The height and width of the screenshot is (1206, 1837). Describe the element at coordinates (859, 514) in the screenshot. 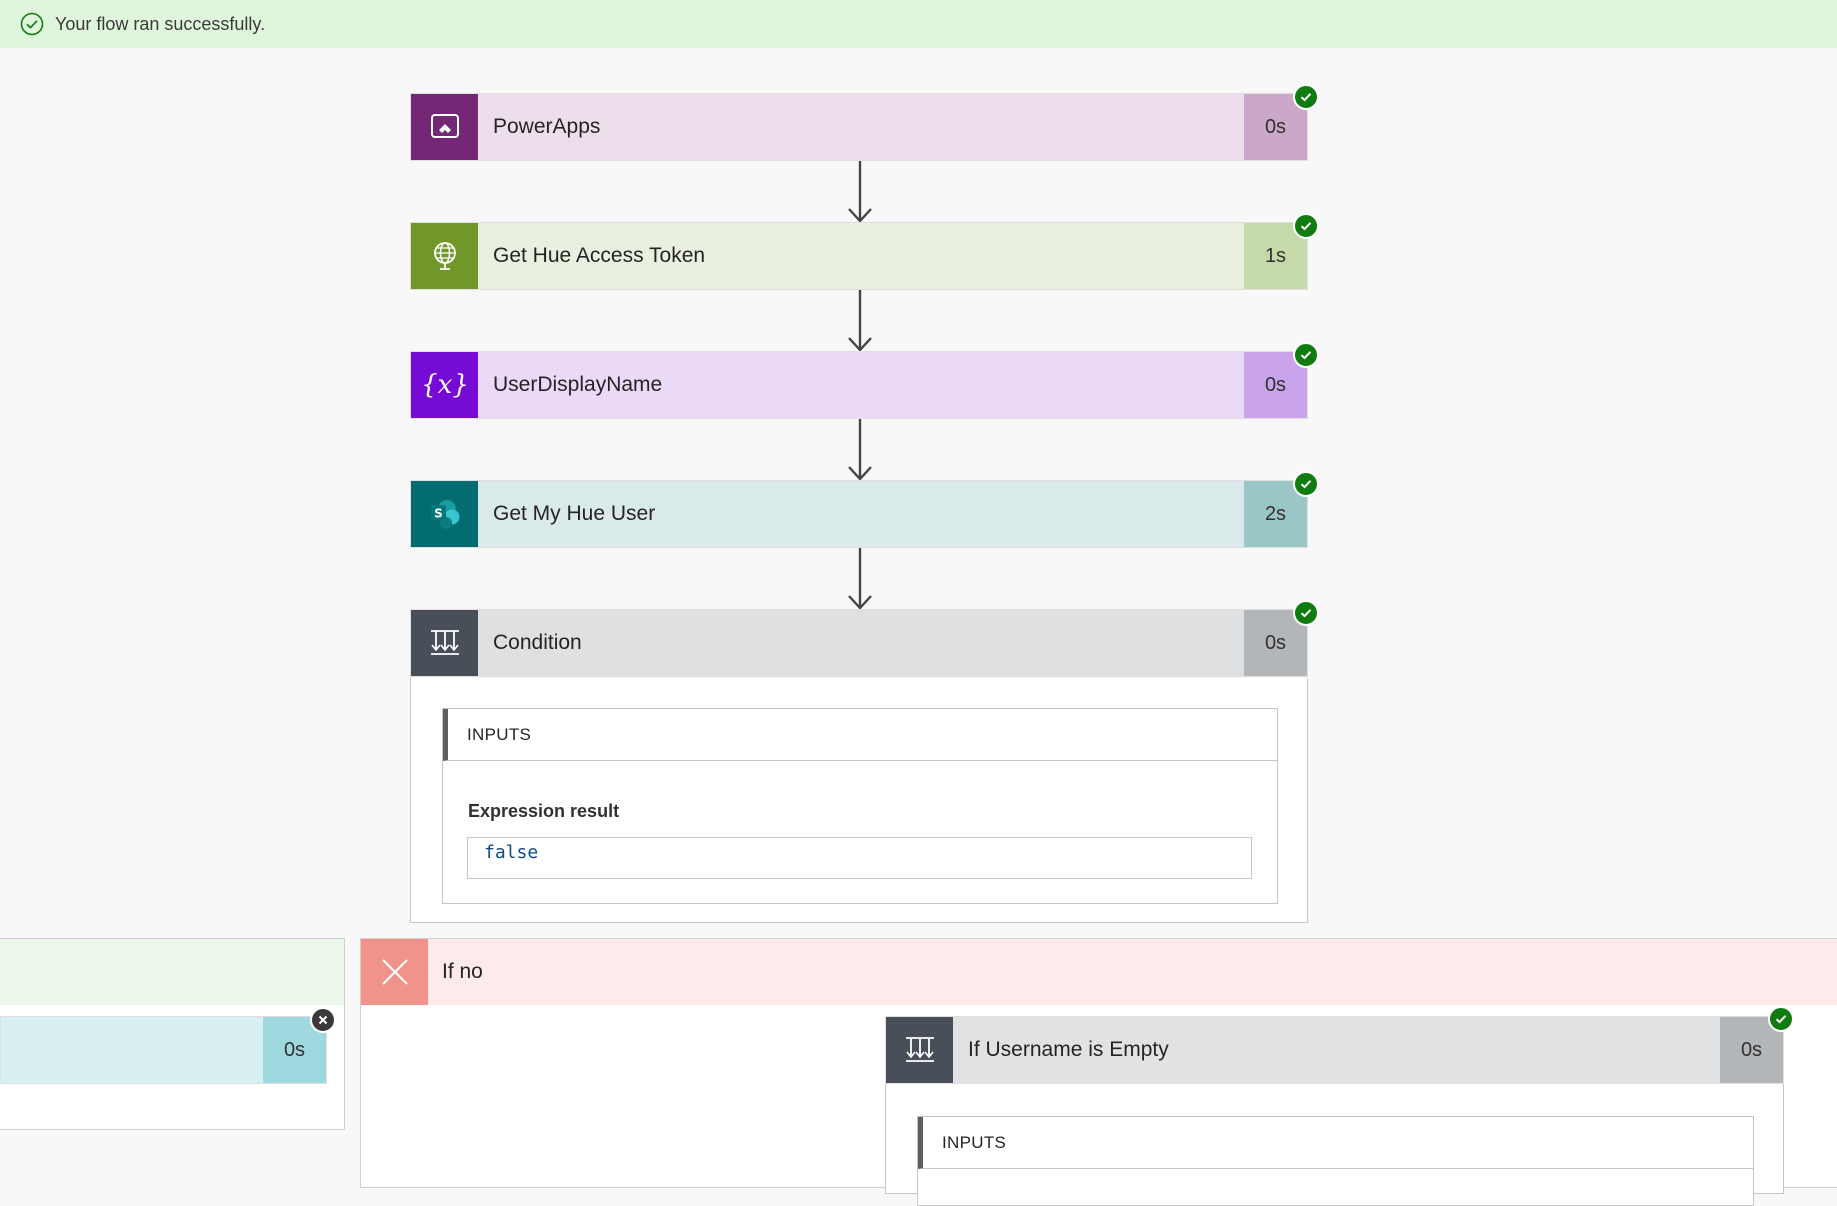

I see `step-card-get-my-hue-user: S Get My Hue User 2s` at that location.